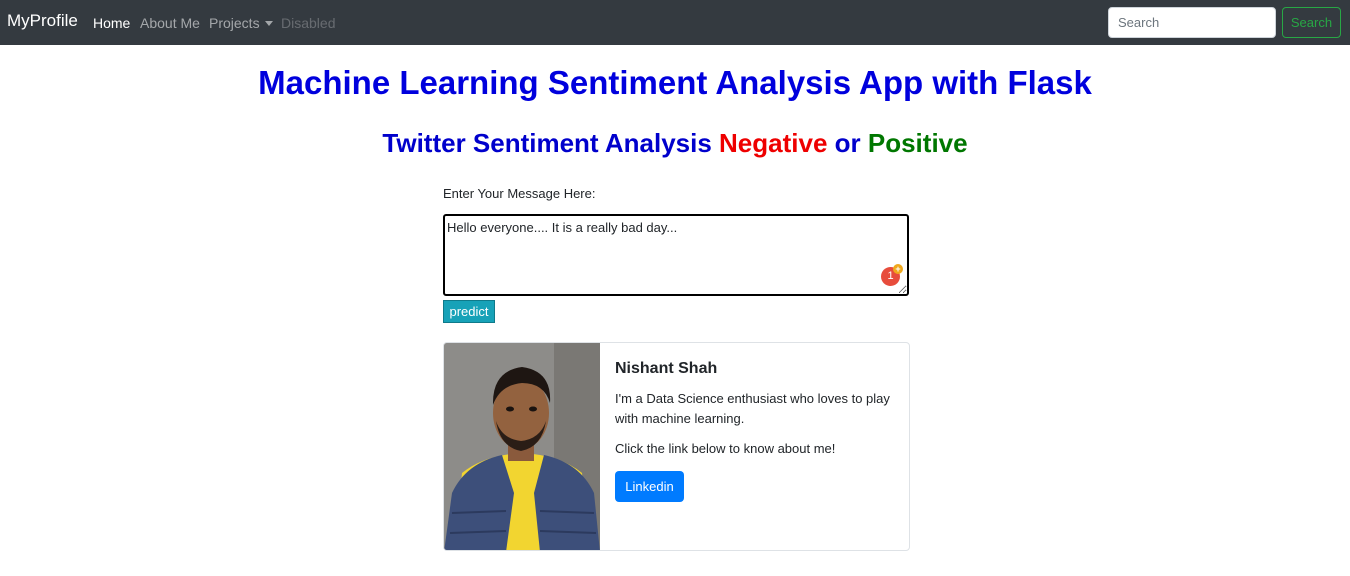  I want to click on nav-projects-label: Projects, so click(234, 23).